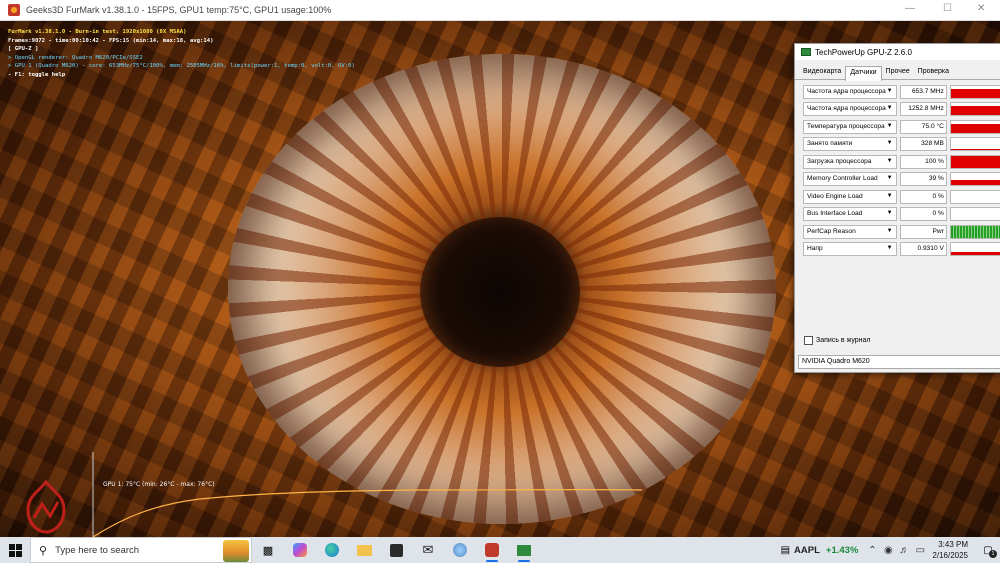 The height and width of the screenshot is (563, 1000). I want to click on gpuz-titlebar: TechPowerUp GPU-Z 2.6.0, so click(897, 52).